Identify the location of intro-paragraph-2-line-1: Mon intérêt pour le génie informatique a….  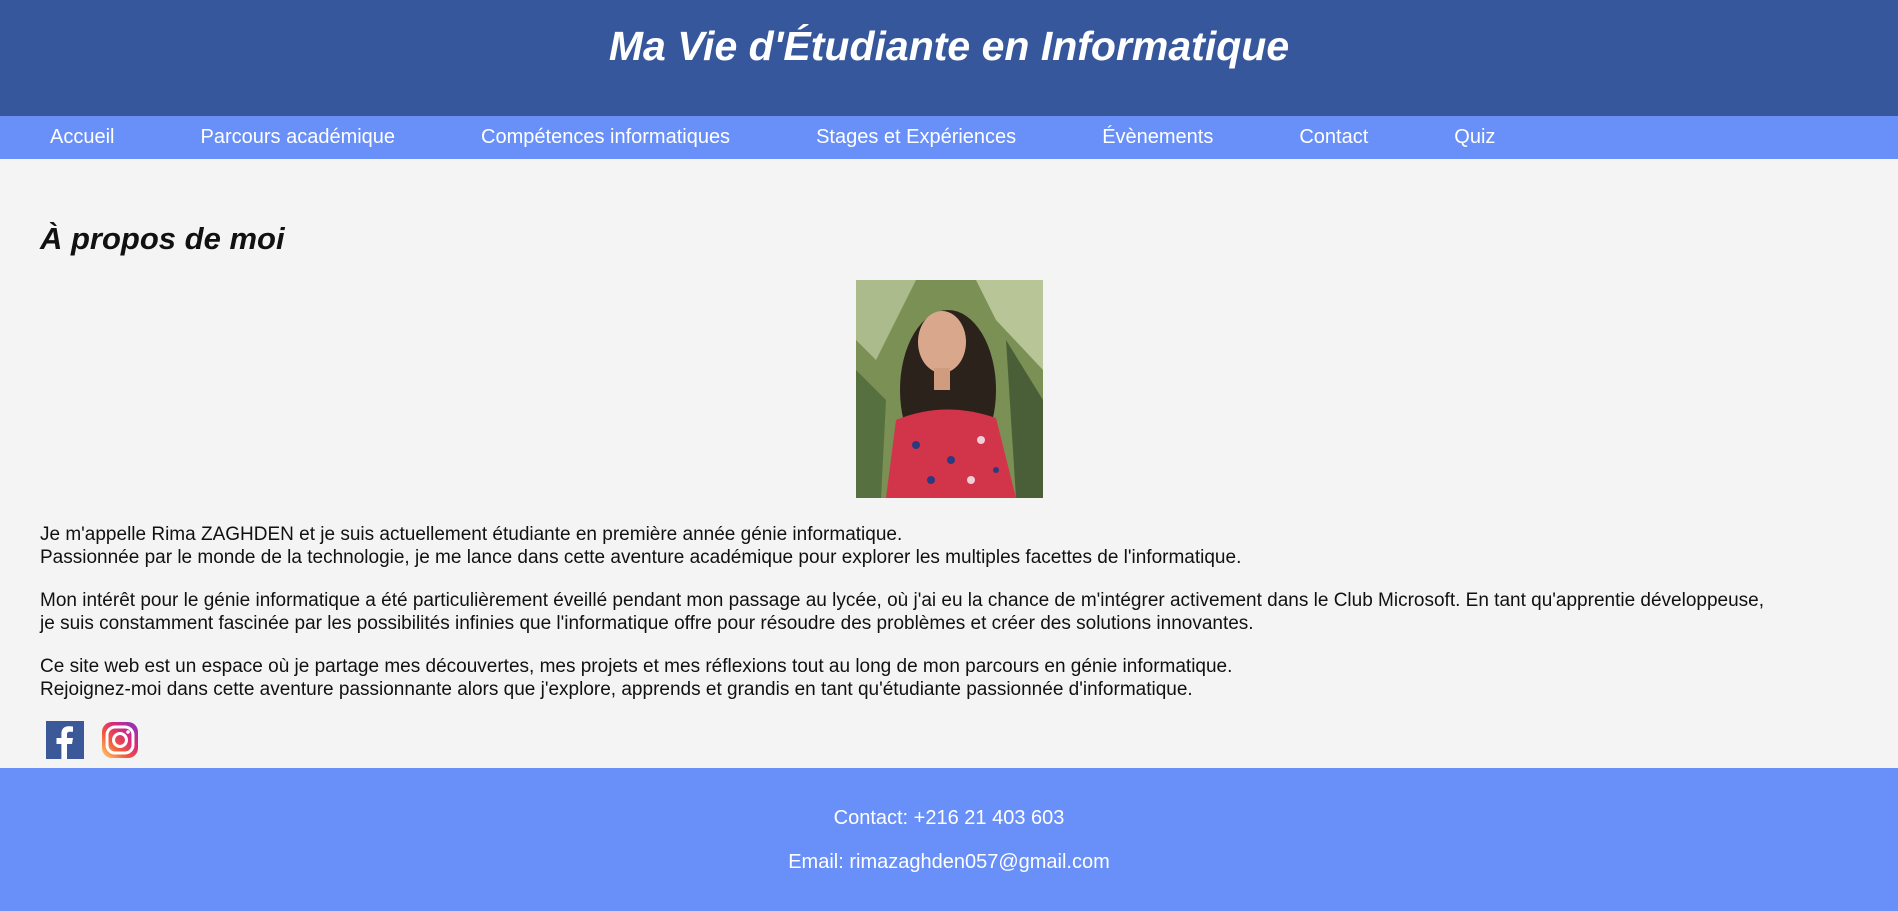
(902, 600).